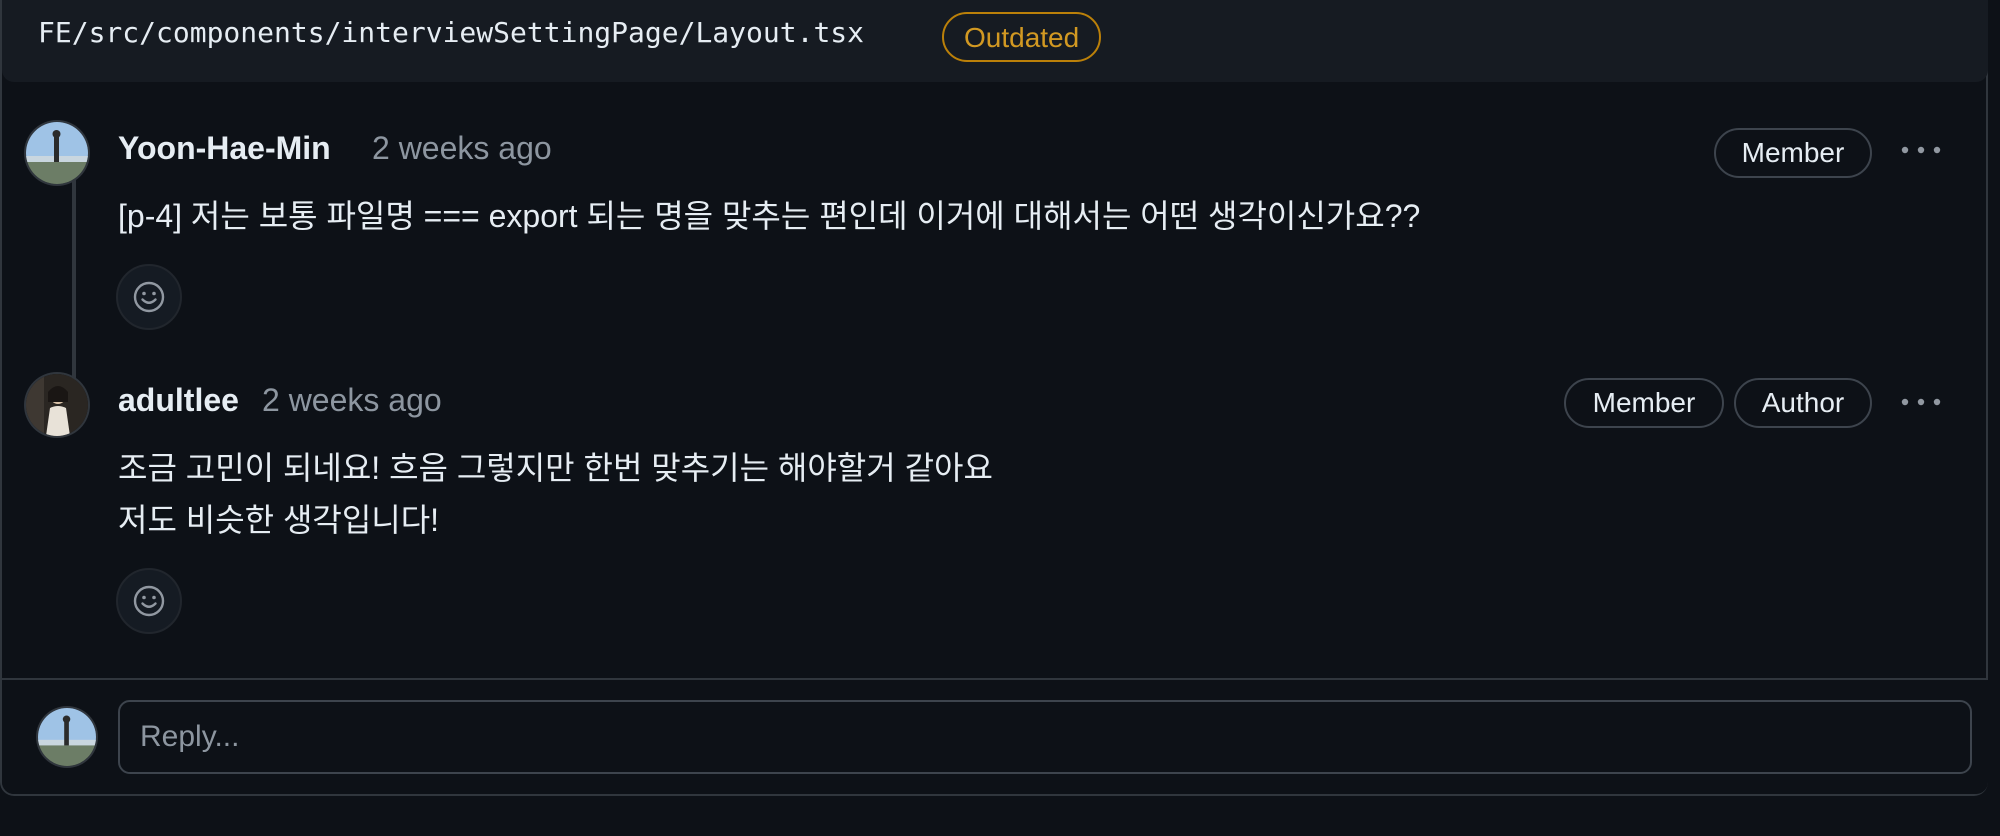  I want to click on comment-author: adultlee, so click(178, 400).